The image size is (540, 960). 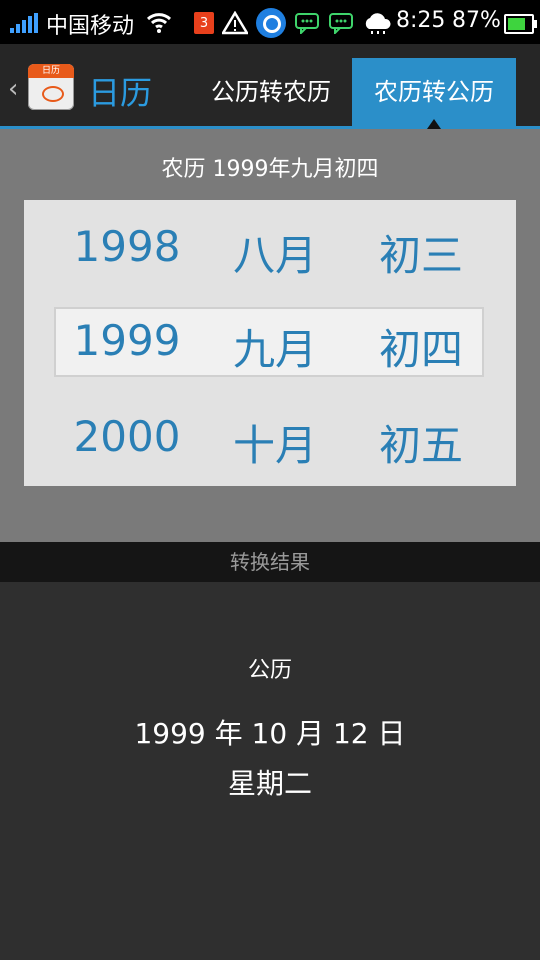 What do you see at coordinates (235, 23) in the screenshot?
I see `warning-icon` at bounding box center [235, 23].